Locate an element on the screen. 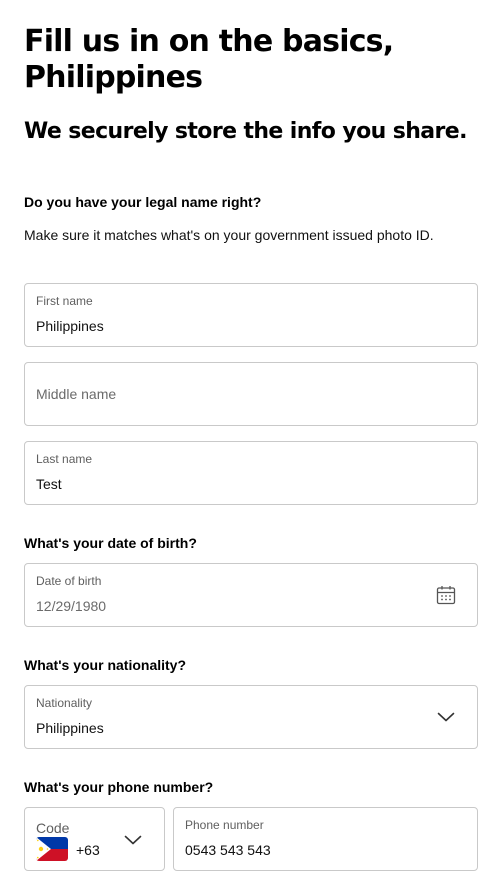  page-title: Fill us in on the basics, Philippines is located at coordinates (209, 59).